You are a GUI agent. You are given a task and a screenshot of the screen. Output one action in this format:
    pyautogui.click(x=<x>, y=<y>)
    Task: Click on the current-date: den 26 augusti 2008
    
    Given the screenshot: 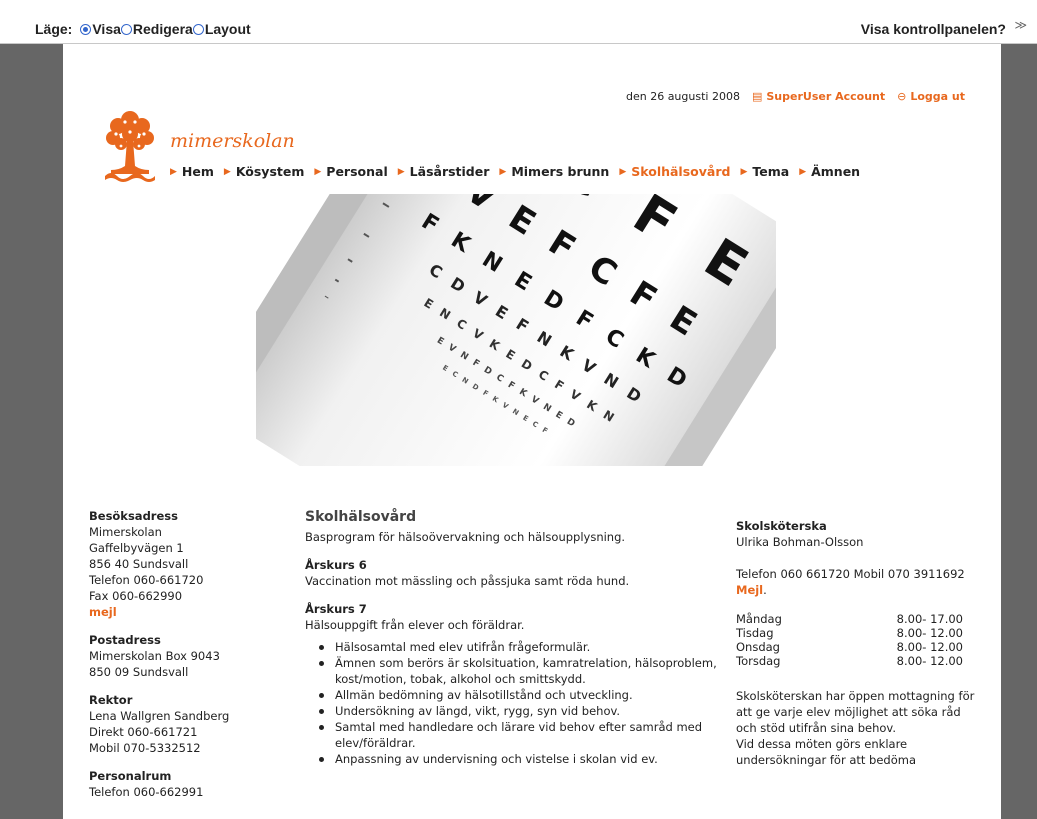 What is the action you would take?
    pyautogui.click(x=682, y=96)
    